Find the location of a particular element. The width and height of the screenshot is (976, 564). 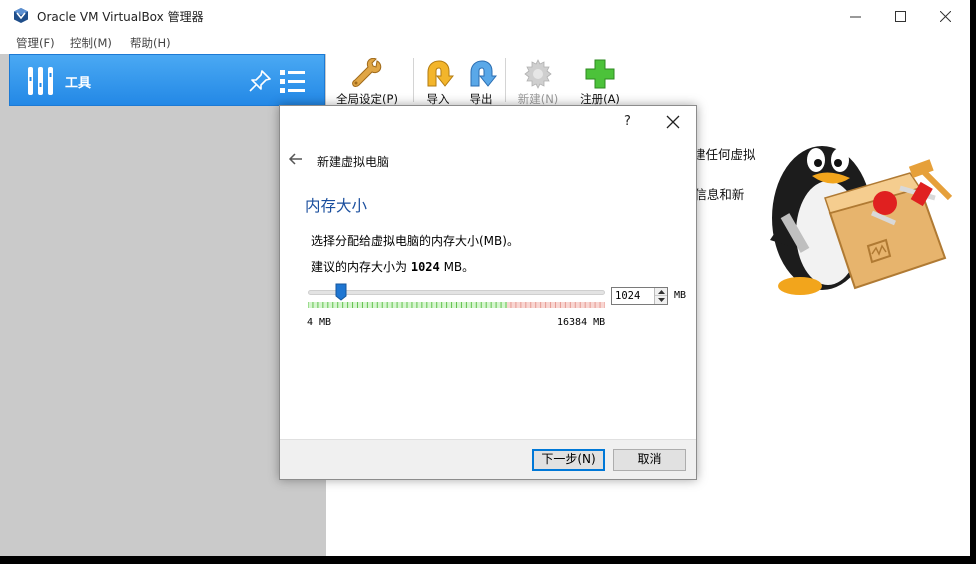

pin-icon is located at coordinates (260, 81).